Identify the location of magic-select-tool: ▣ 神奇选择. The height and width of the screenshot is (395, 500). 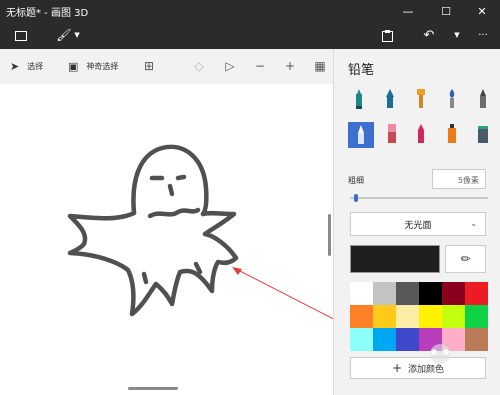
(93, 66).